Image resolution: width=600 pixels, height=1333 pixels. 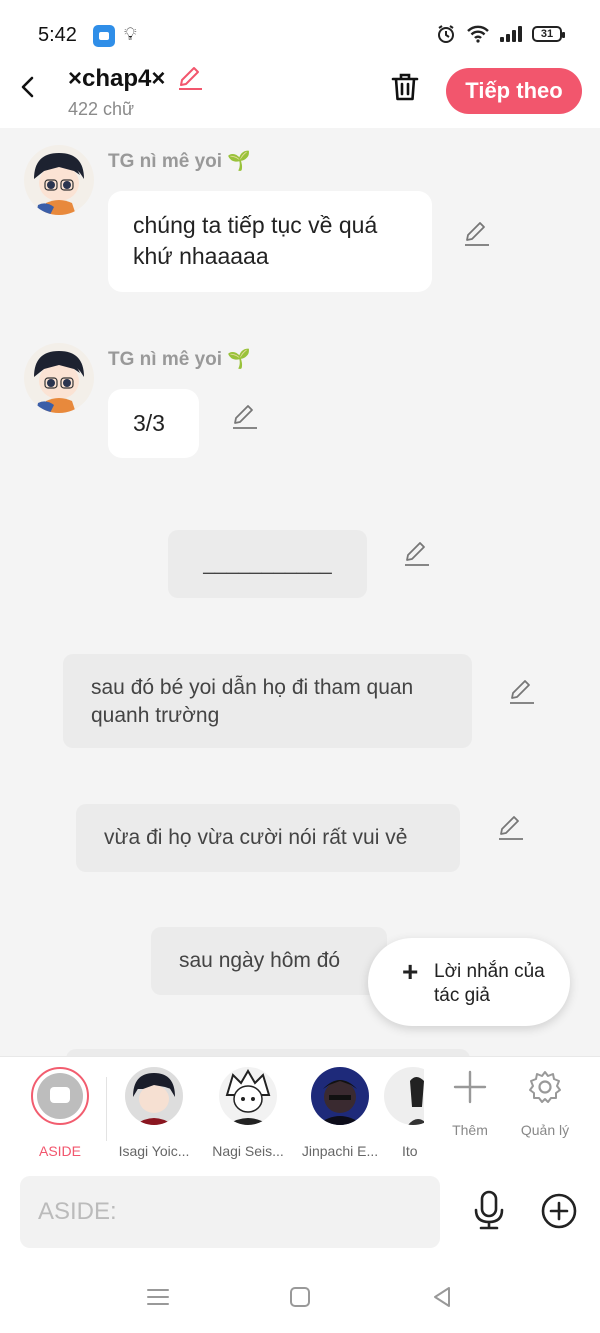 I want to click on aside-avatar, so click(x=60, y=1096).